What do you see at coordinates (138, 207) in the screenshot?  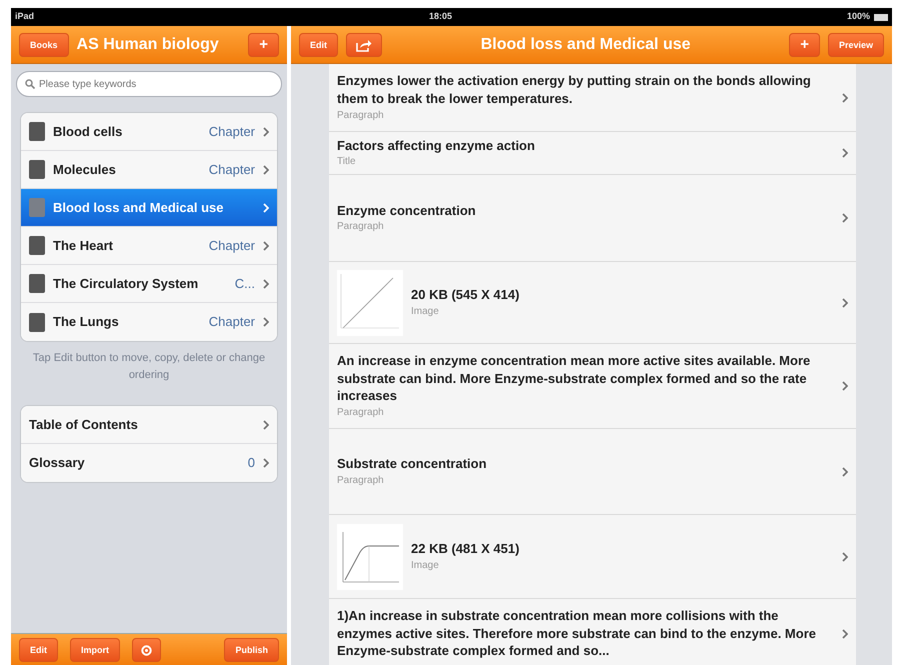 I see `chapter-title: Blood loss and Medical use` at bounding box center [138, 207].